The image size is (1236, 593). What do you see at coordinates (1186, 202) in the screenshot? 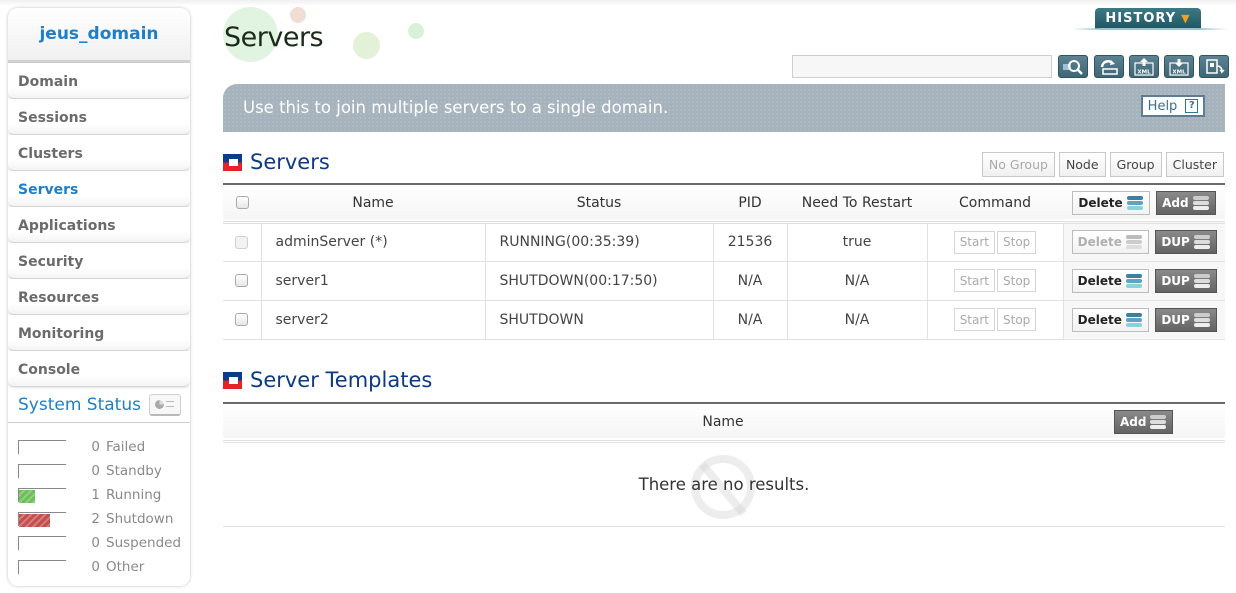
I see `add-server-button: Add` at bounding box center [1186, 202].